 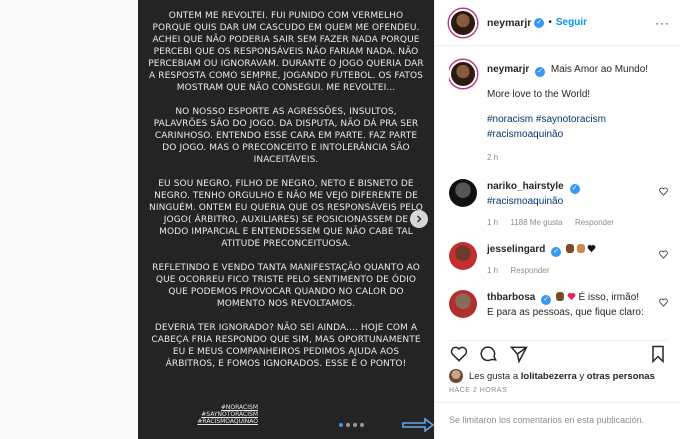 I want to click on likes-and: y, so click(x=582, y=376).